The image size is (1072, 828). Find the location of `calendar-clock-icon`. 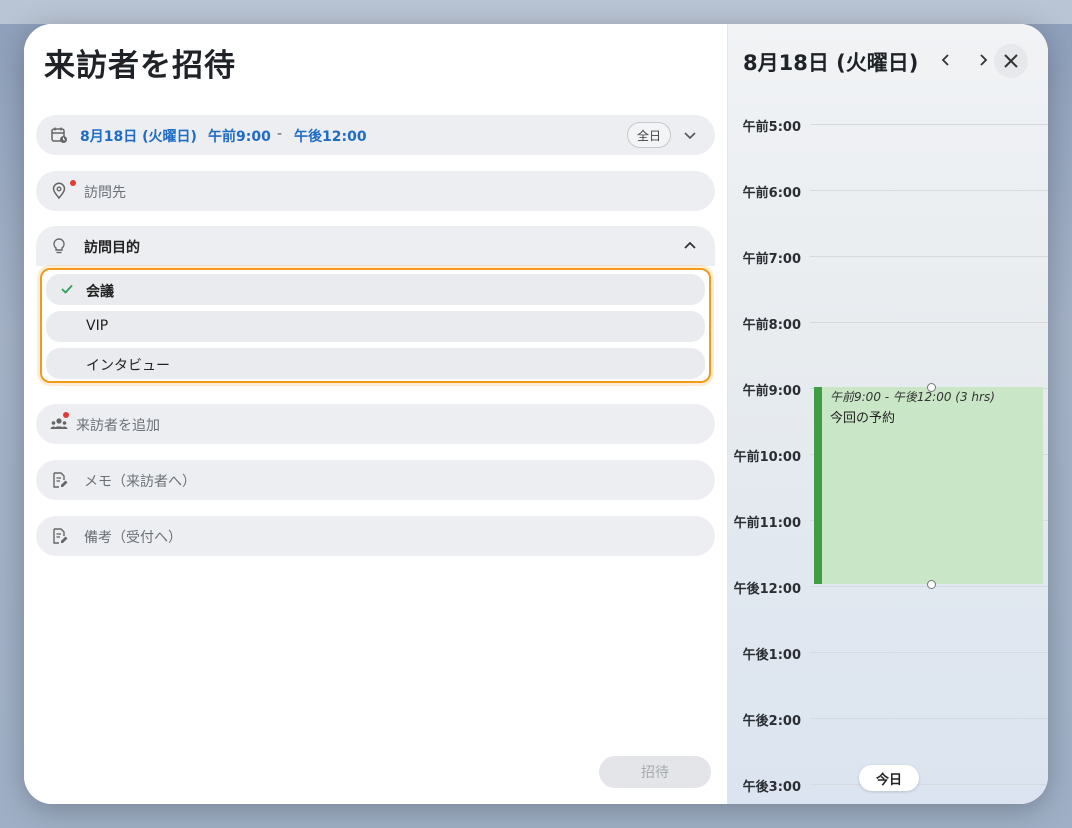

calendar-clock-icon is located at coordinates (59, 135).